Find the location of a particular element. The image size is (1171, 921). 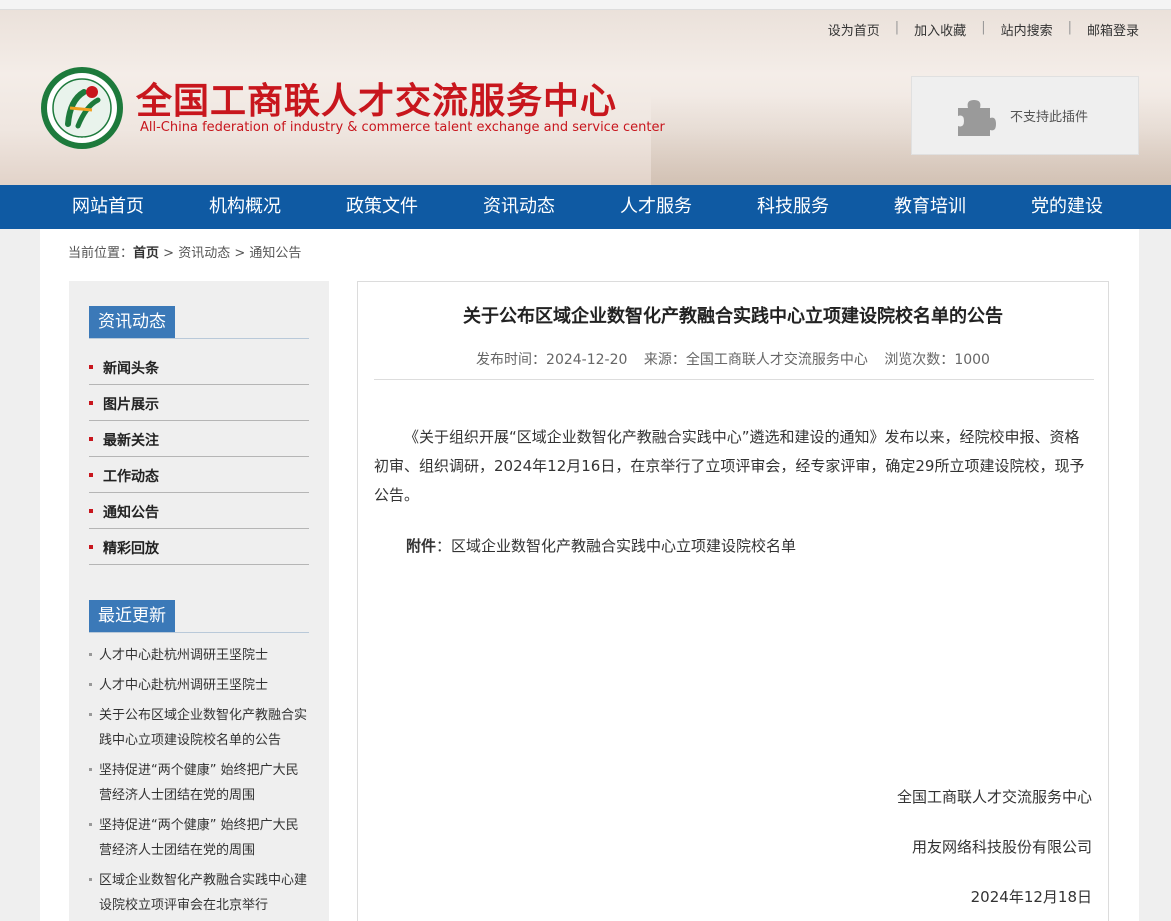

sidebar-item-headlines: 新闻头条 is located at coordinates (199, 367).